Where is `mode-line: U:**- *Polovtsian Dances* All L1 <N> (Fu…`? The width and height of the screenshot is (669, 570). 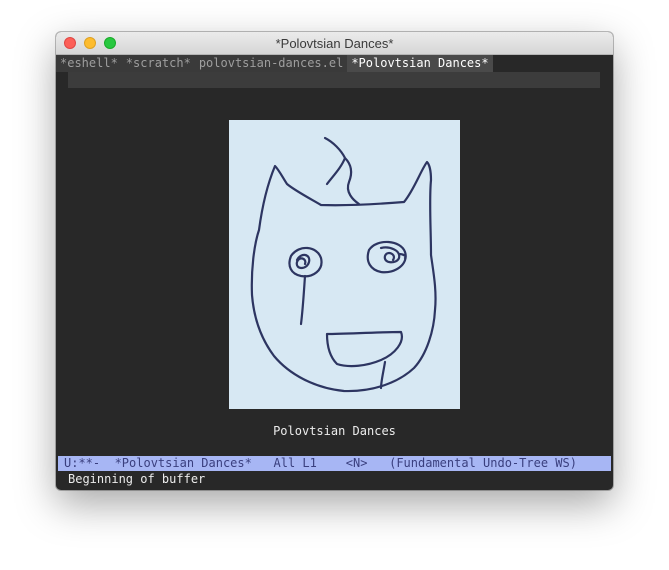 mode-line: U:**- *Polovtsian Dances* All L1 <N> (Fu… is located at coordinates (334, 463).